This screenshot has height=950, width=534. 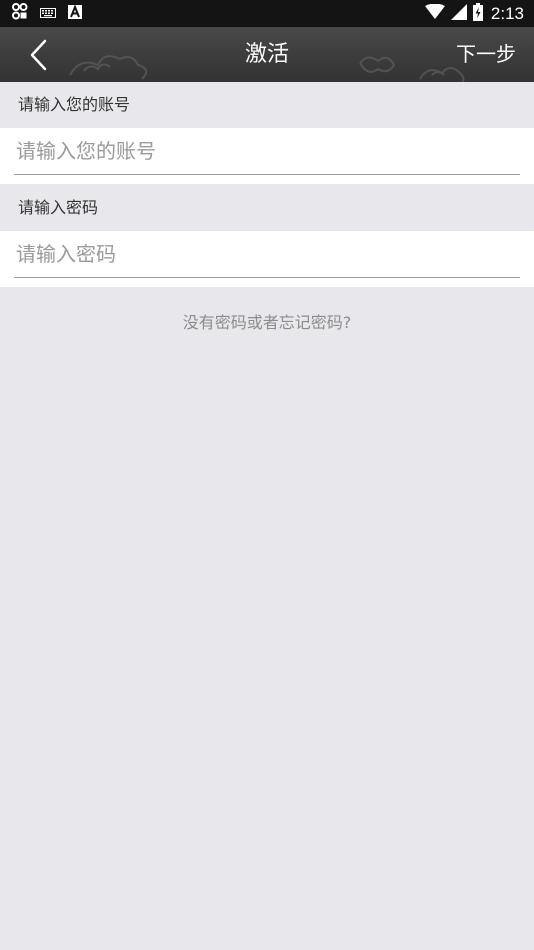 I want to click on password-label: 请输入密码, so click(x=58, y=207).